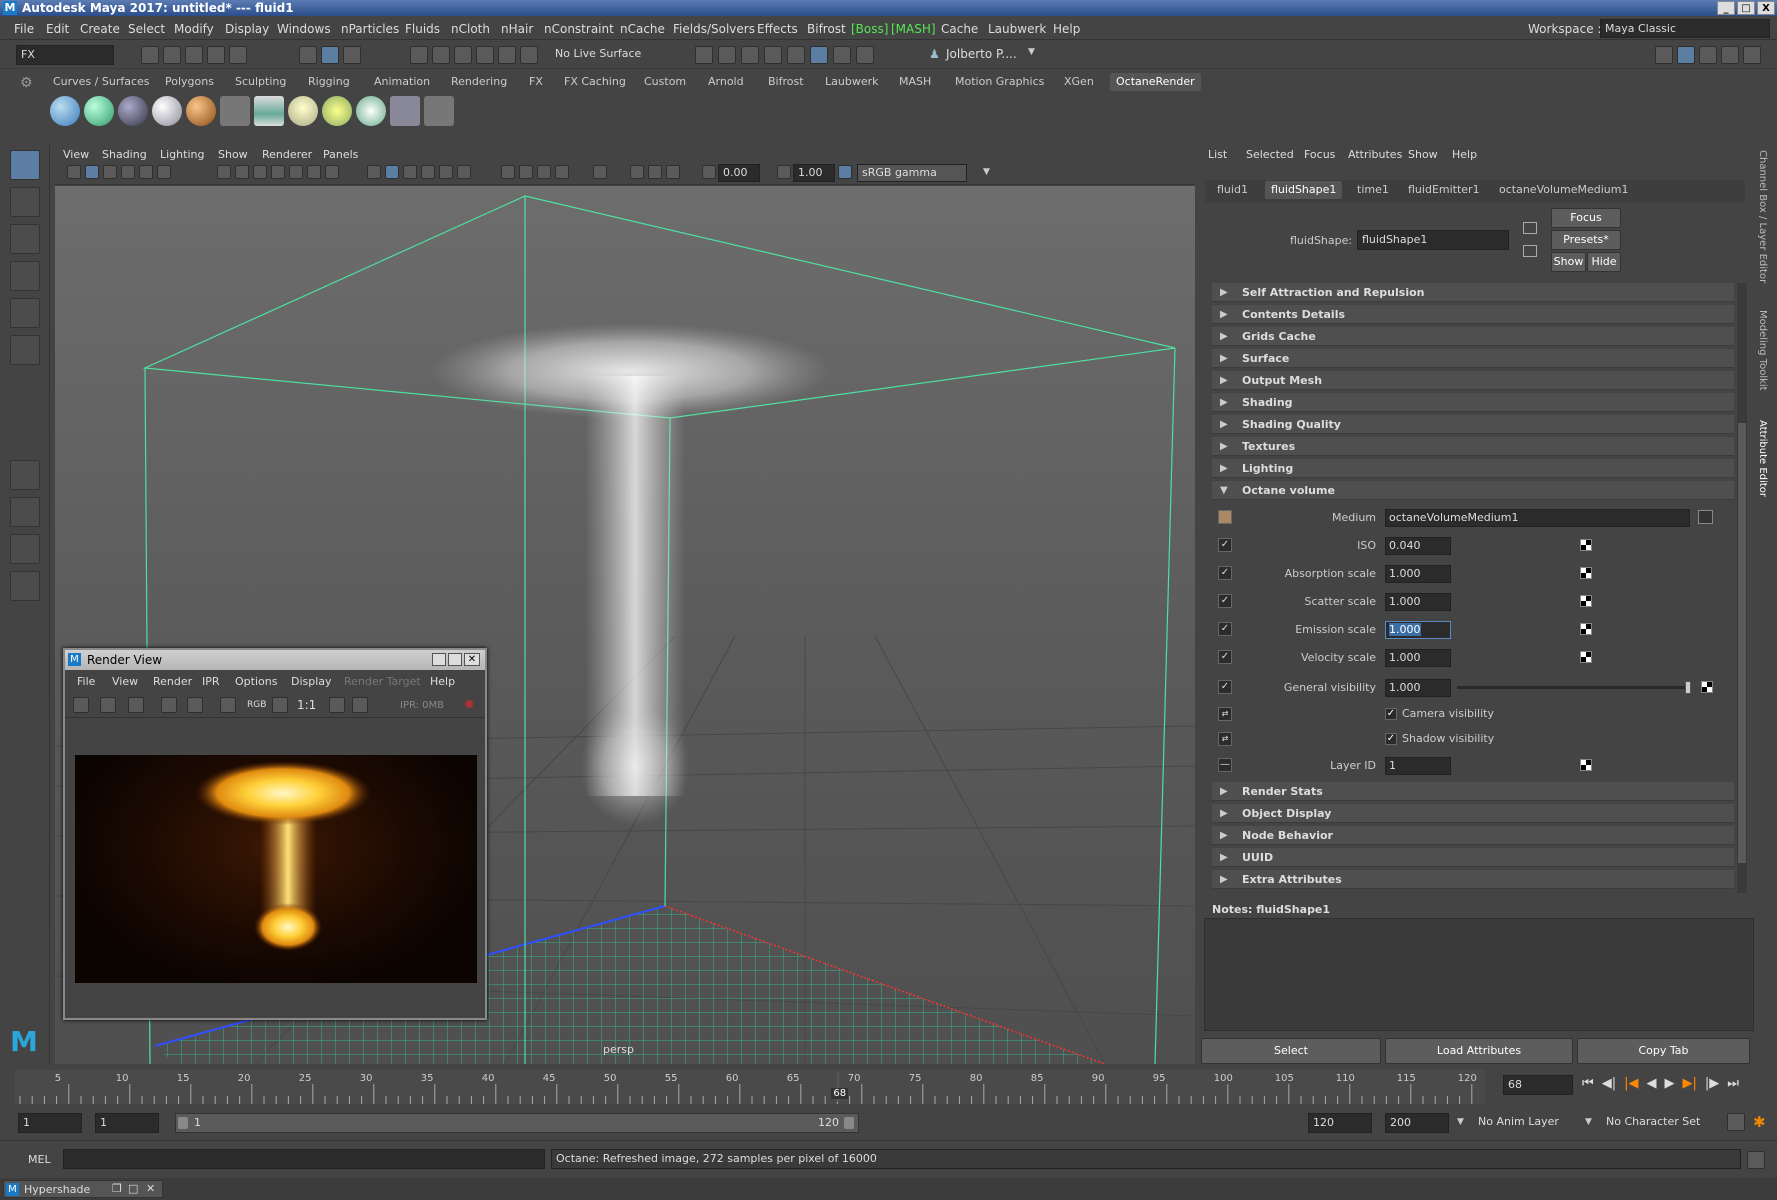  What do you see at coordinates (92, 172) in the screenshot?
I see `camera-attributes-icon` at bounding box center [92, 172].